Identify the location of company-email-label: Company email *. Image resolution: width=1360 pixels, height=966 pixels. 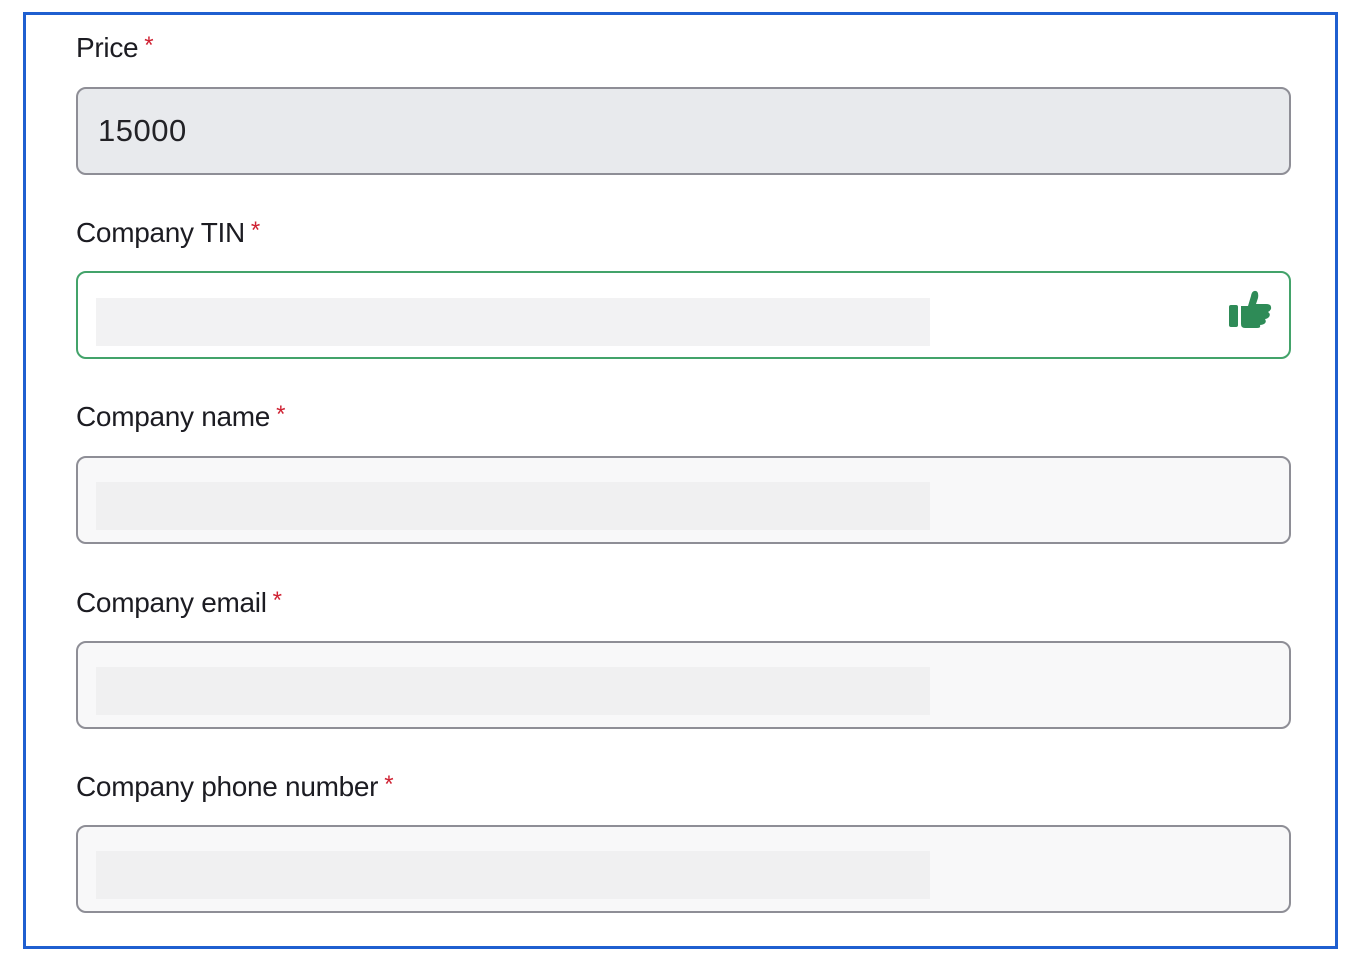
(683, 603).